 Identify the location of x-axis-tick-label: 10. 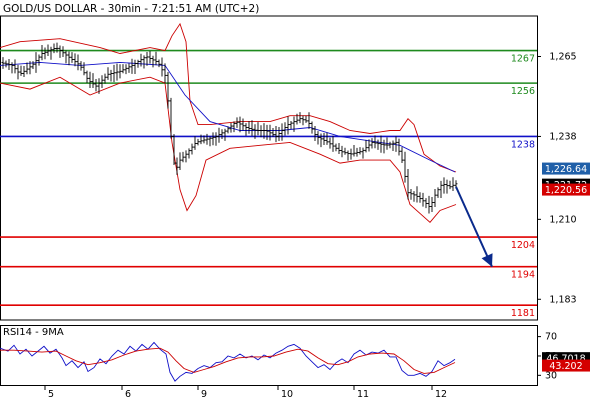
(287, 394).